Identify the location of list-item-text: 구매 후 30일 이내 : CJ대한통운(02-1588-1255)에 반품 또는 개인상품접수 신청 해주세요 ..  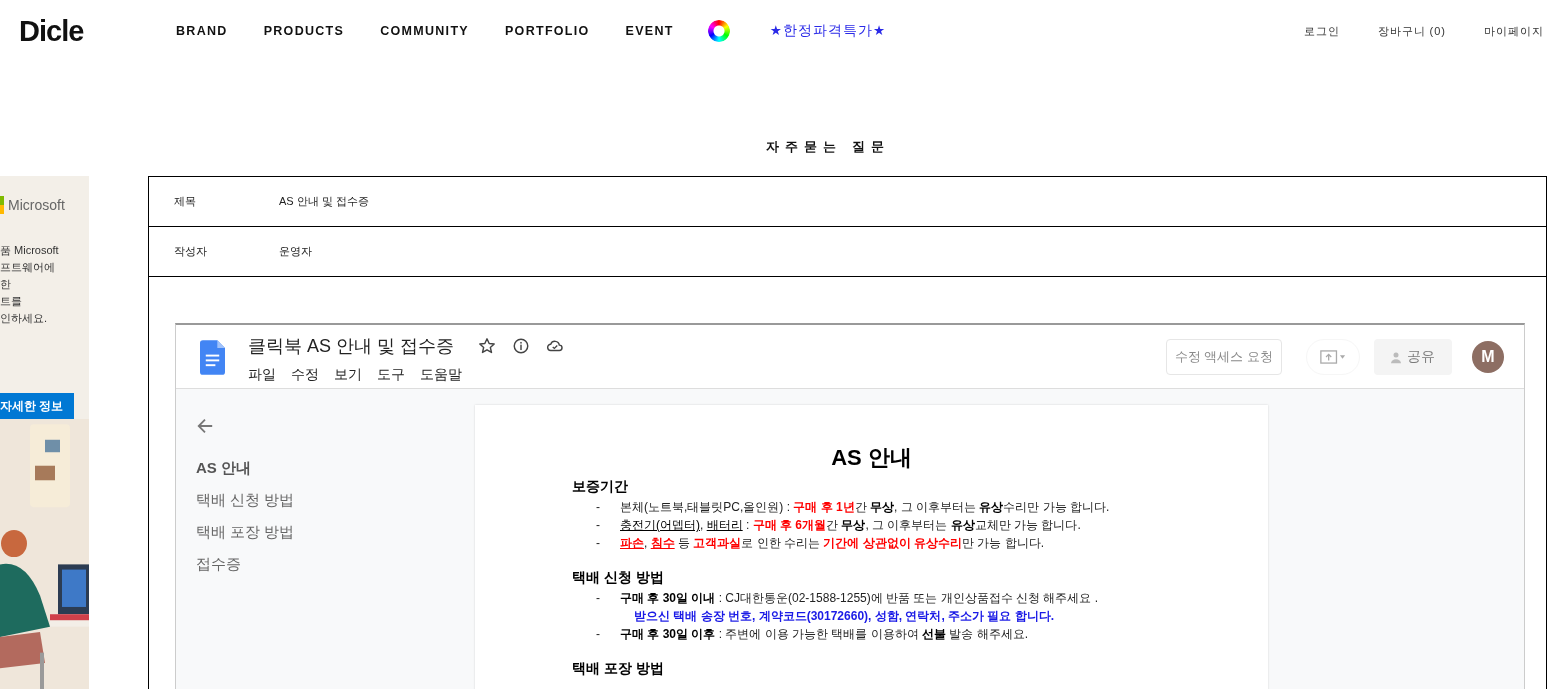
(859, 598).